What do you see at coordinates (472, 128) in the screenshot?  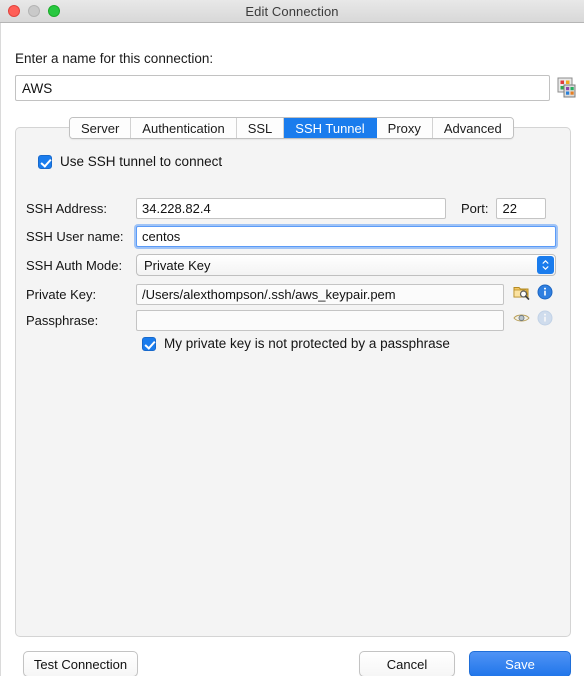 I see `tab-advanced: Advanced` at bounding box center [472, 128].